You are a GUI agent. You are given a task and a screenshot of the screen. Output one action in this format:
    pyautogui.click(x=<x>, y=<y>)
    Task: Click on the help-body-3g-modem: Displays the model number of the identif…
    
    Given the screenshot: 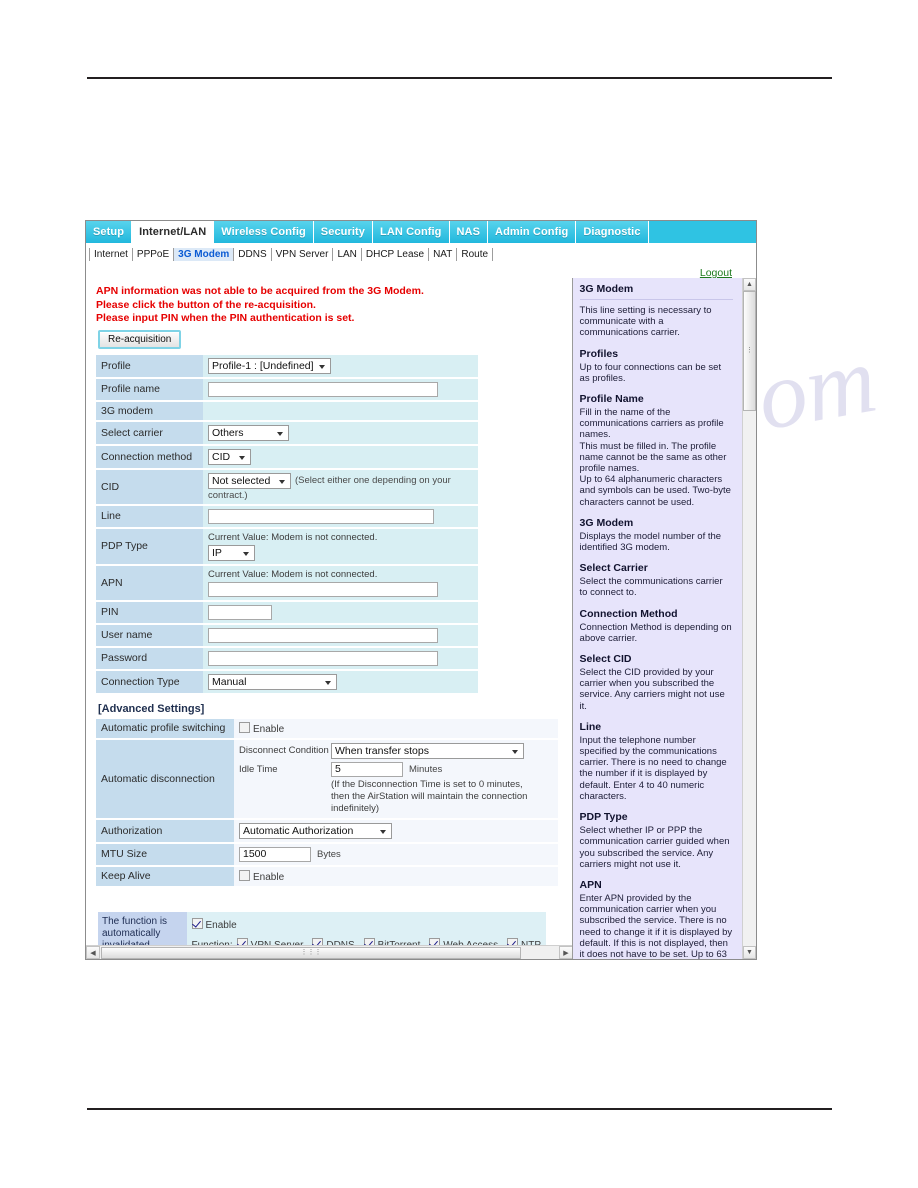 What is the action you would take?
    pyautogui.click(x=650, y=542)
    